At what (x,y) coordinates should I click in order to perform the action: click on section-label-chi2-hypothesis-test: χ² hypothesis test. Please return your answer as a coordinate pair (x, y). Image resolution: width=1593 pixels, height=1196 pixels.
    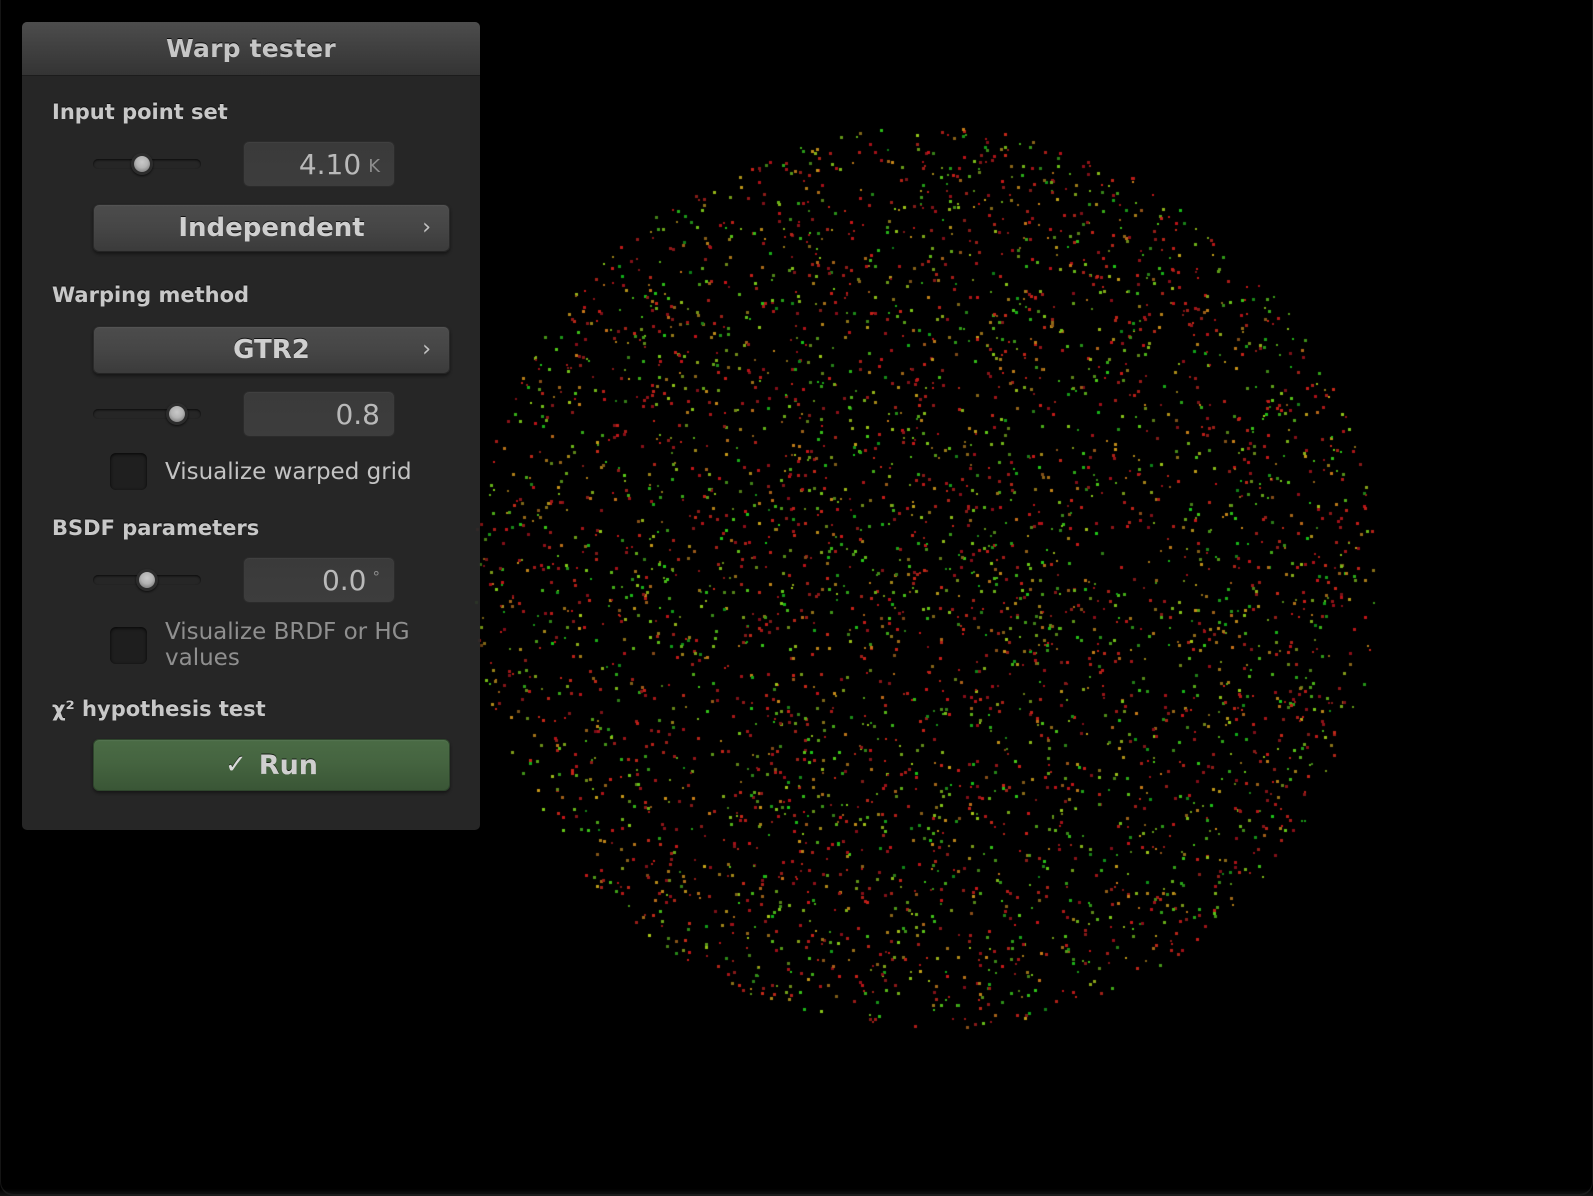
    Looking at the image, I should click on (159, 709).